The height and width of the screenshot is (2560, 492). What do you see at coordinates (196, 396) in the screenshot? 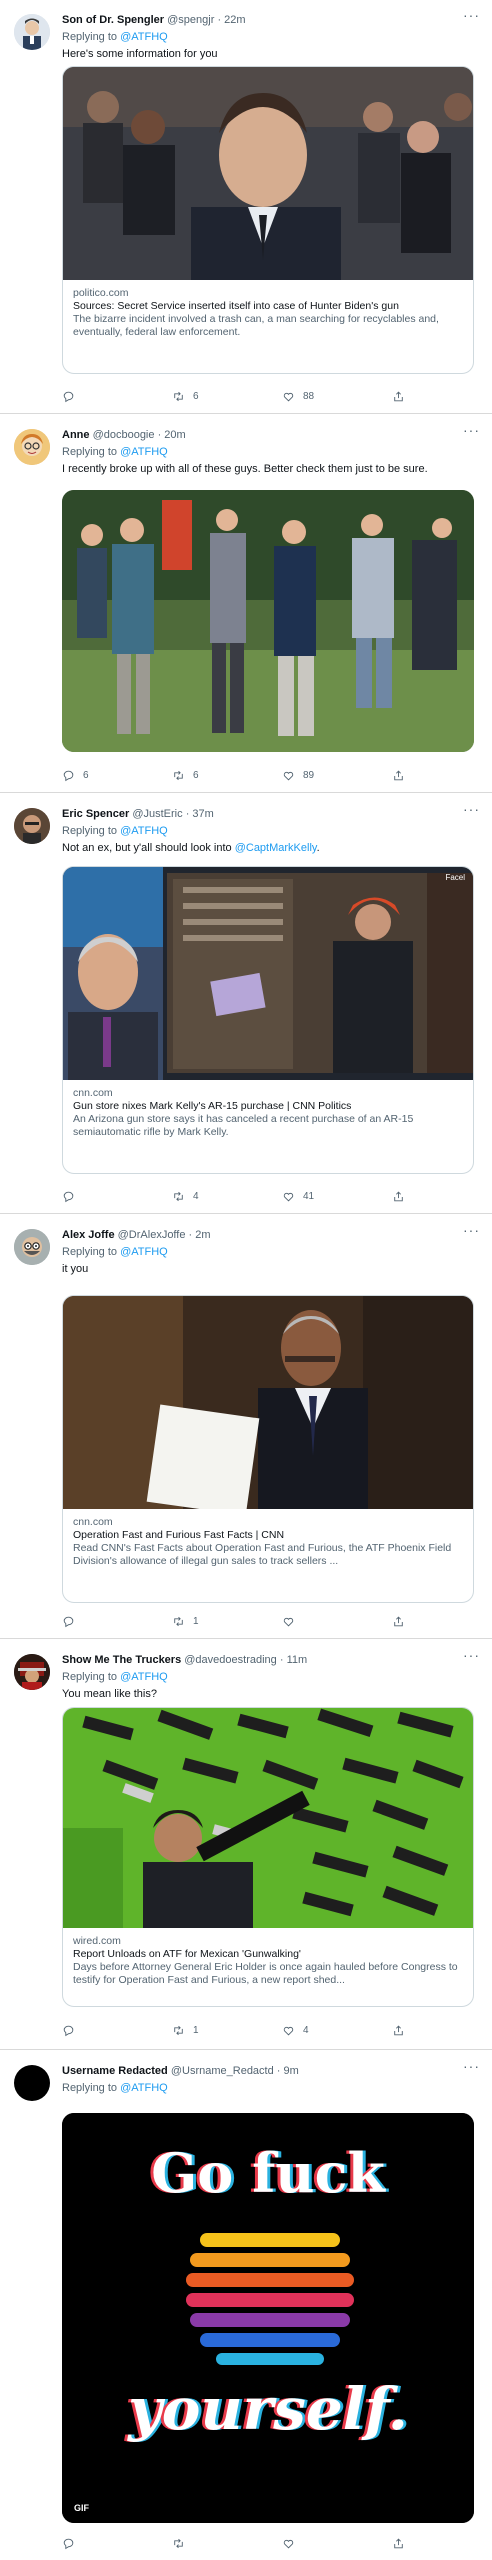
I see `retweet-count: 6` at bounding box center [196, 396].